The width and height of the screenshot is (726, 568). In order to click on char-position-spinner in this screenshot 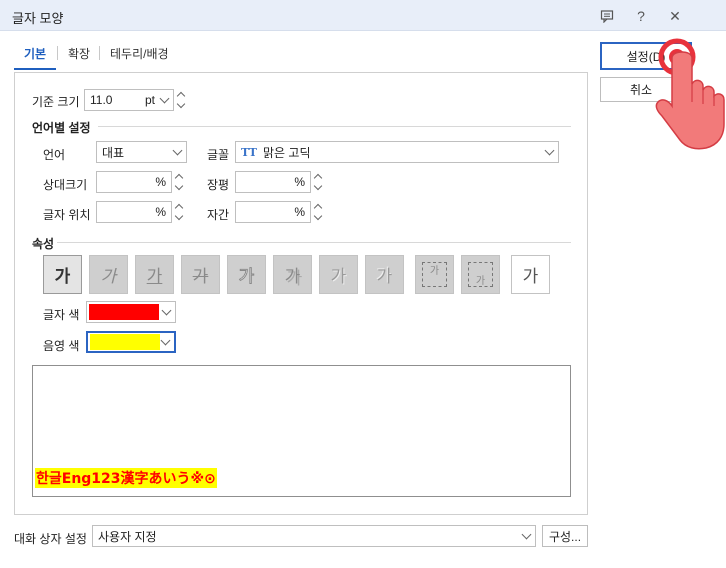, I will do `click(179, 212)`.